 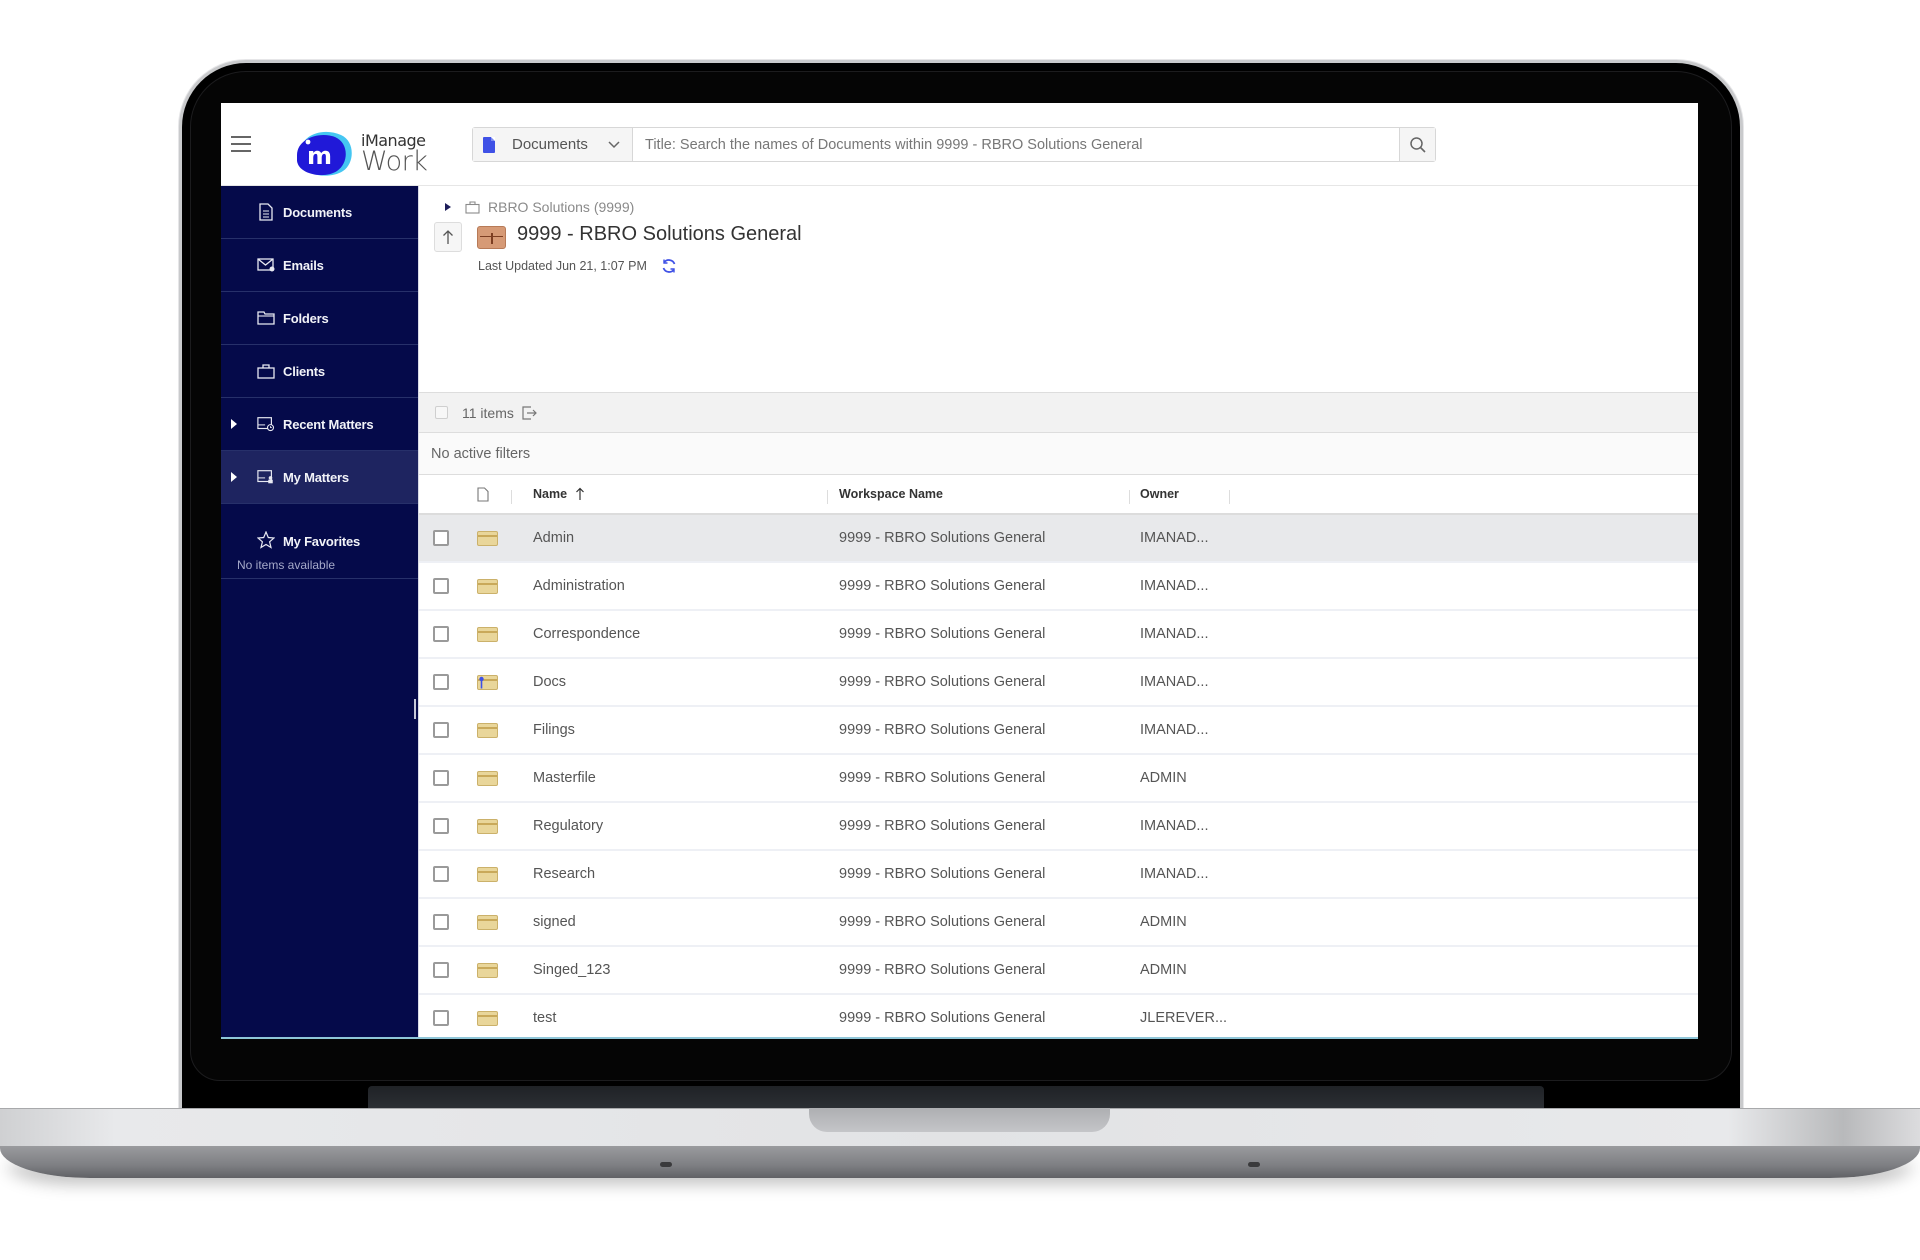 I want to click on star-icon, so click(x=266, y=540).